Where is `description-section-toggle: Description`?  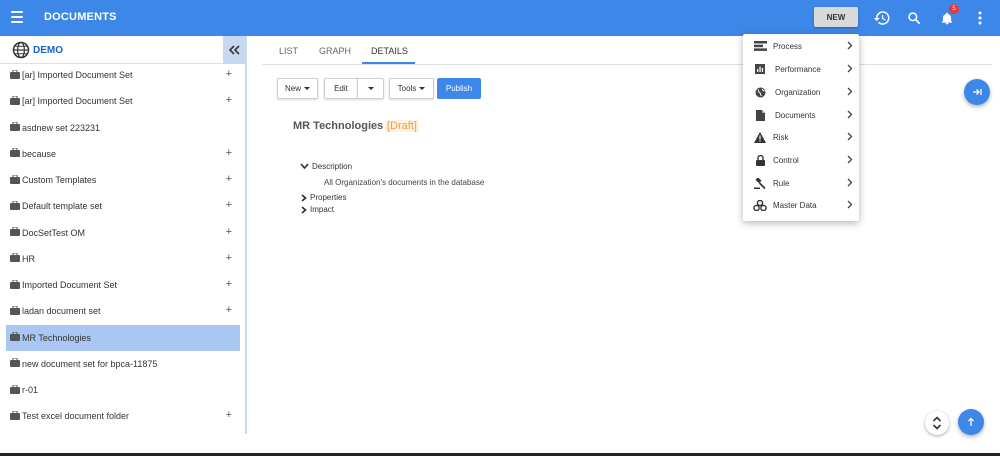 description-section-toggle: Description is located at coordinates (326, 166).